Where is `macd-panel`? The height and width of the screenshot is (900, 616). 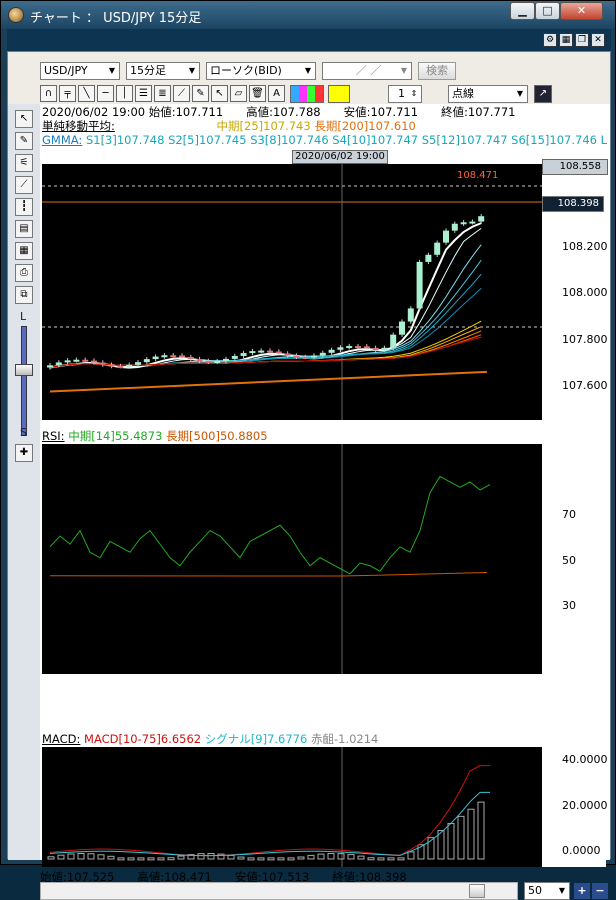 macd-panel is located at coordinates (292, 807).